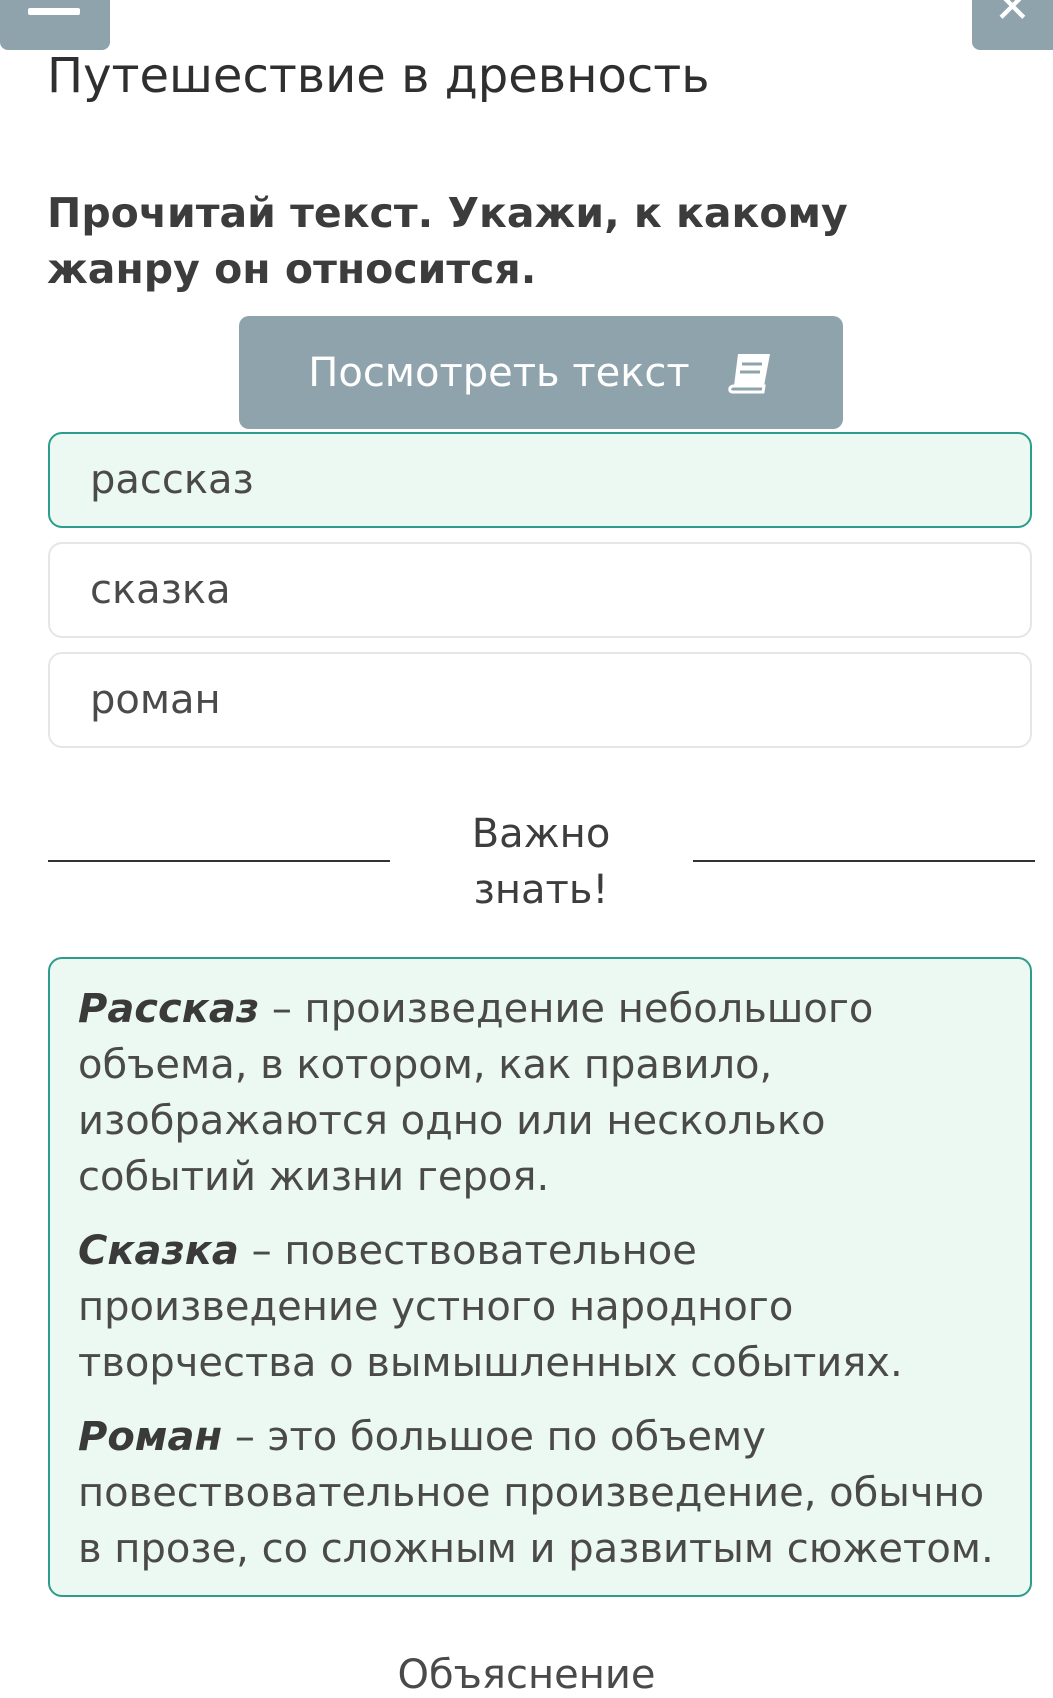 This screenshot has width=1053, height=1698. I want to click on divider-right, so click(864, 861).